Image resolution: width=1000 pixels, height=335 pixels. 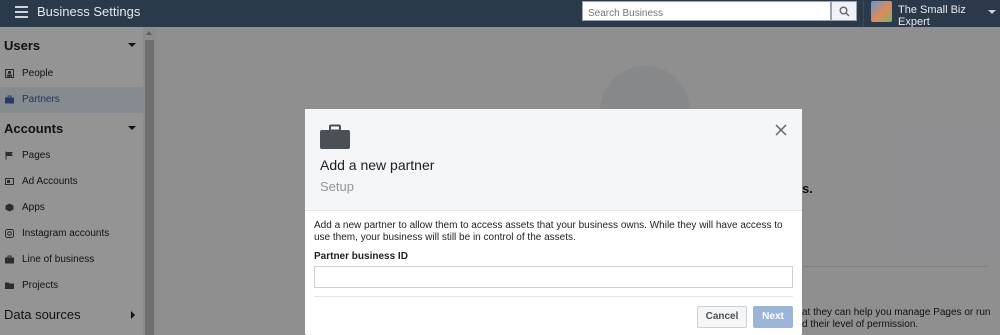 I want to click on hamburger-icon, so click(x=21, y=12).